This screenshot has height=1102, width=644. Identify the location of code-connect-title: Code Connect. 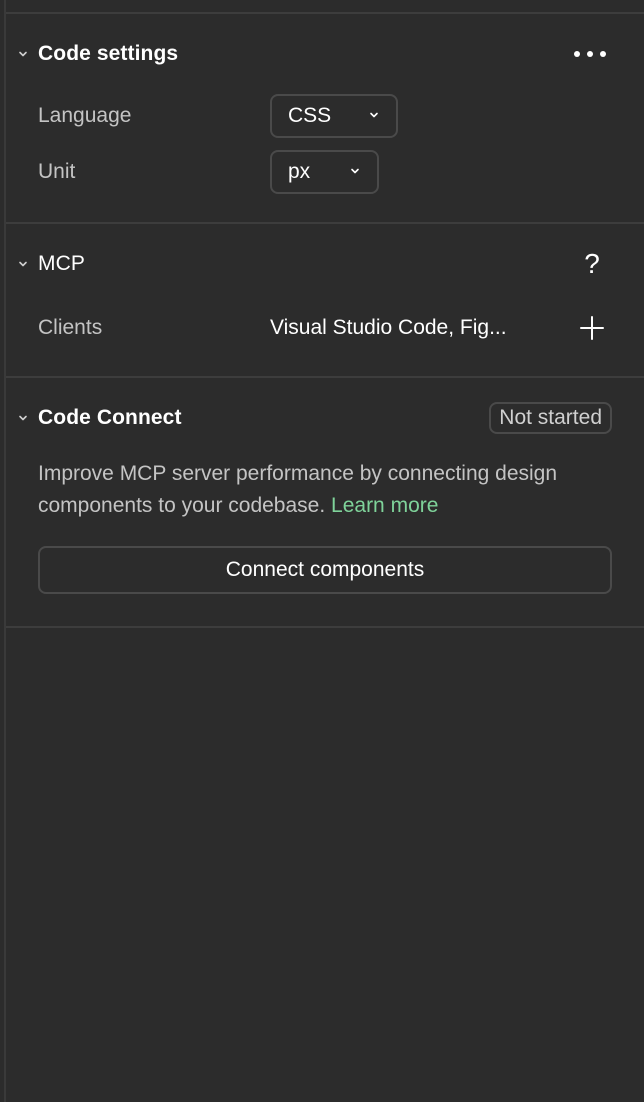
(110, 417).